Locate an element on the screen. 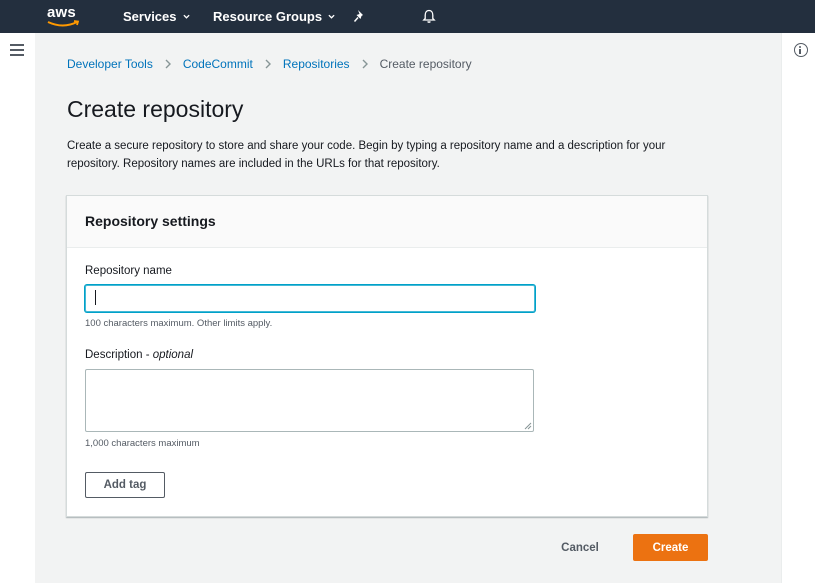 This screenshot has width=815, height=583. services-menu-label: Services is located at coordinates (150, 16).